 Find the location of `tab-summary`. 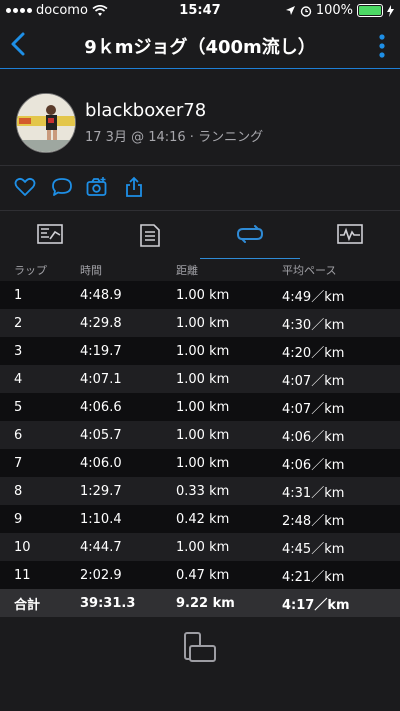

tab-summary is located at coordinates (50, 235).